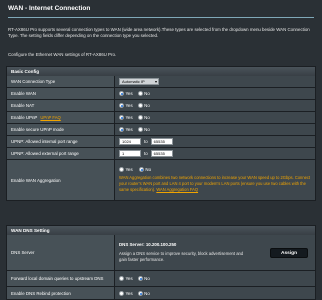  Describe the element at coordinates (133, 82) in the screenshot. I see `wan-connection-type-value: Automatic IP` at that location.